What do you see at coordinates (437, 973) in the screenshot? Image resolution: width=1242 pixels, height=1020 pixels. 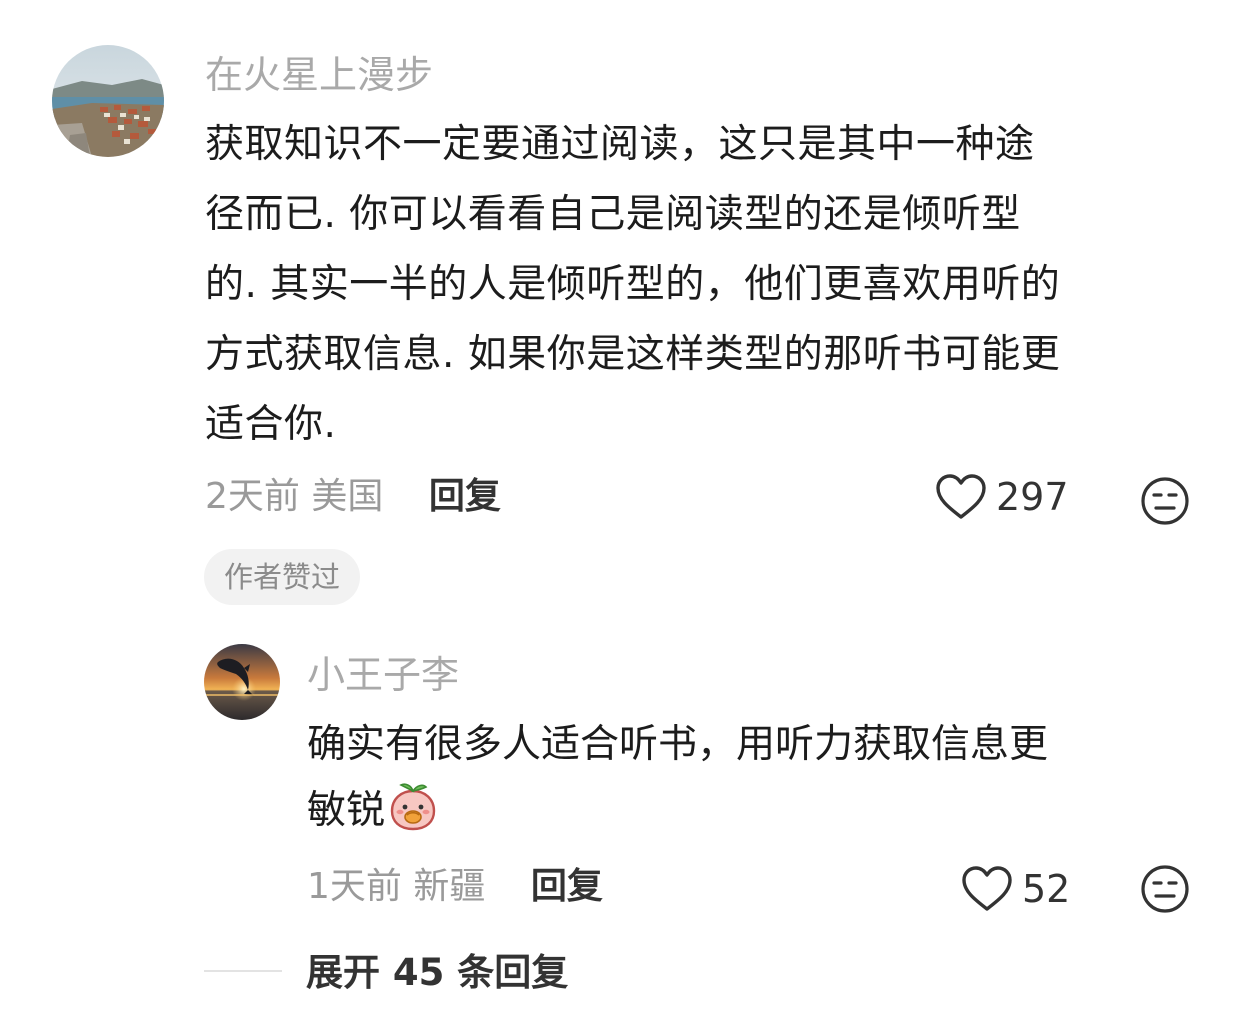 I see `expand-replies-button: 展开 45 条回复` at bounding box center [437, 973].